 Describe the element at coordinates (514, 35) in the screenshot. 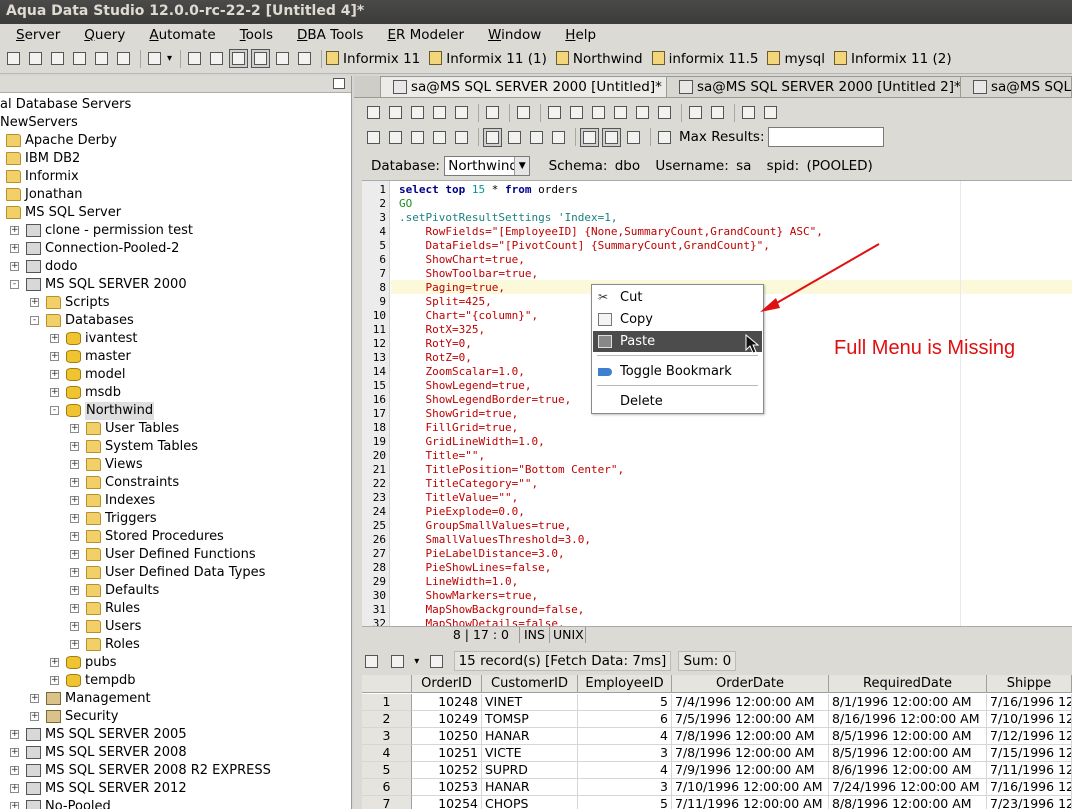

I see `menu-window: Window` at that location.